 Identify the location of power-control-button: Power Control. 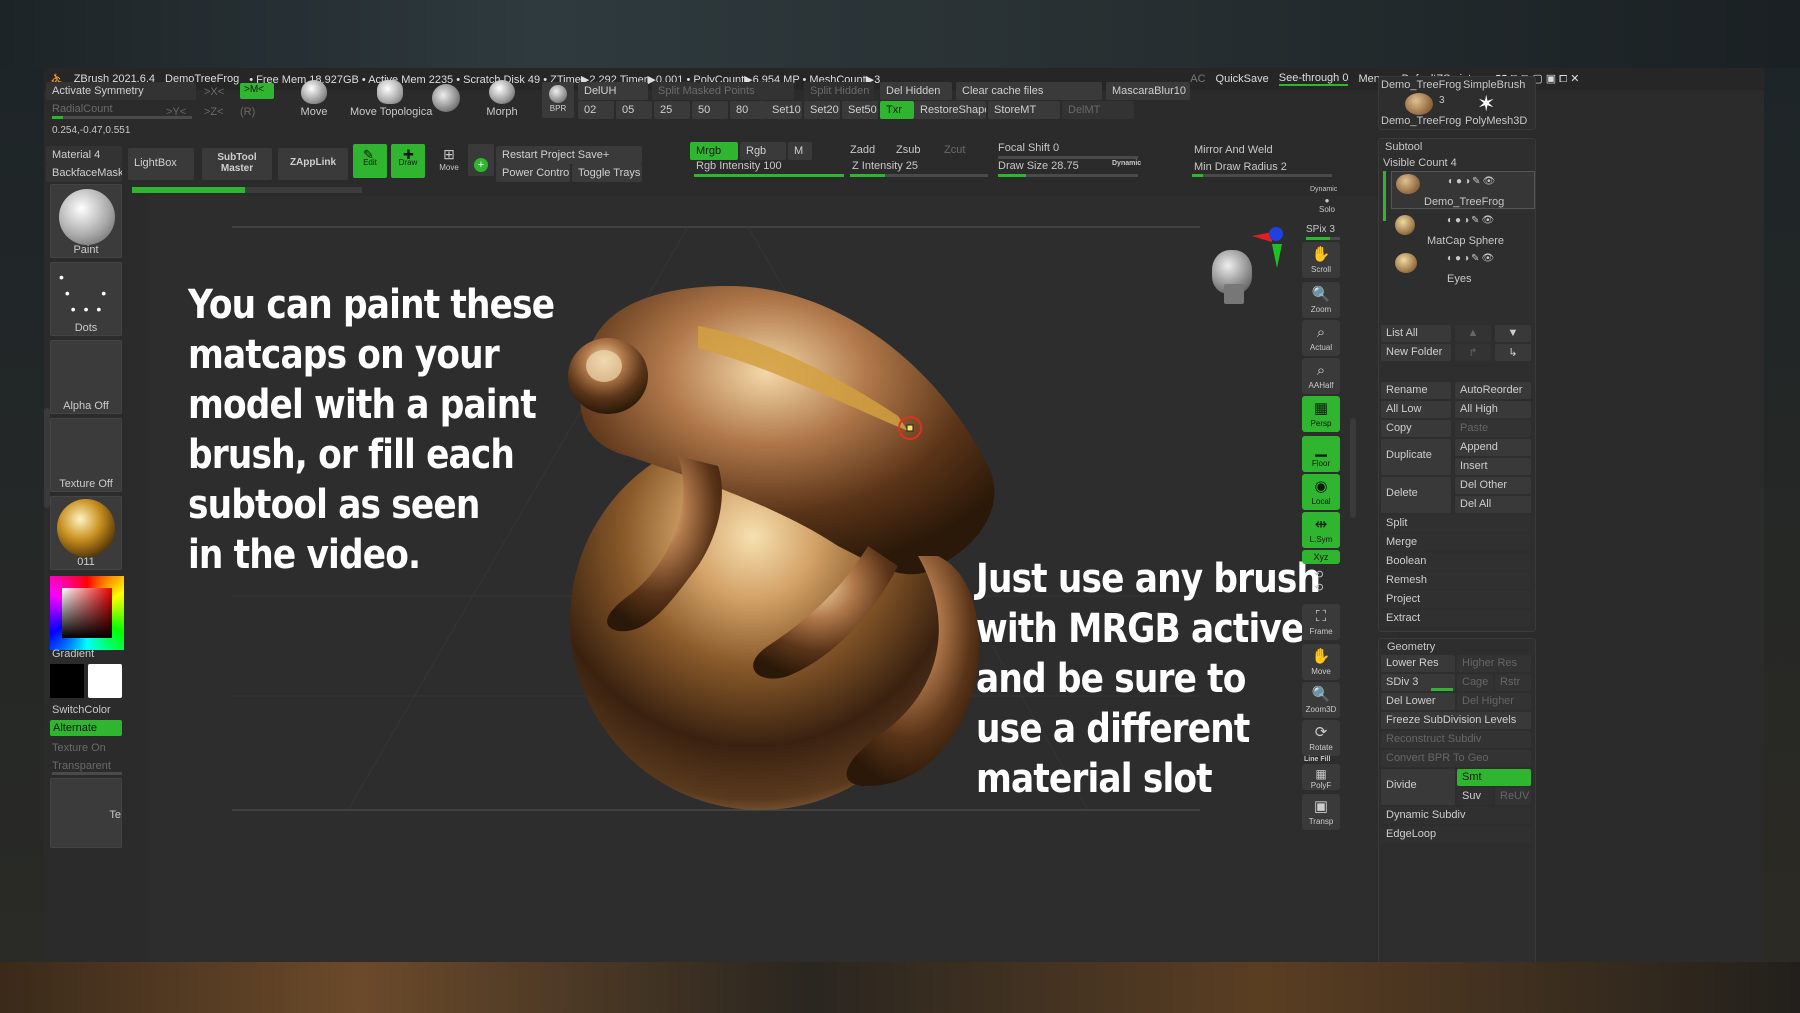
(533, 173).